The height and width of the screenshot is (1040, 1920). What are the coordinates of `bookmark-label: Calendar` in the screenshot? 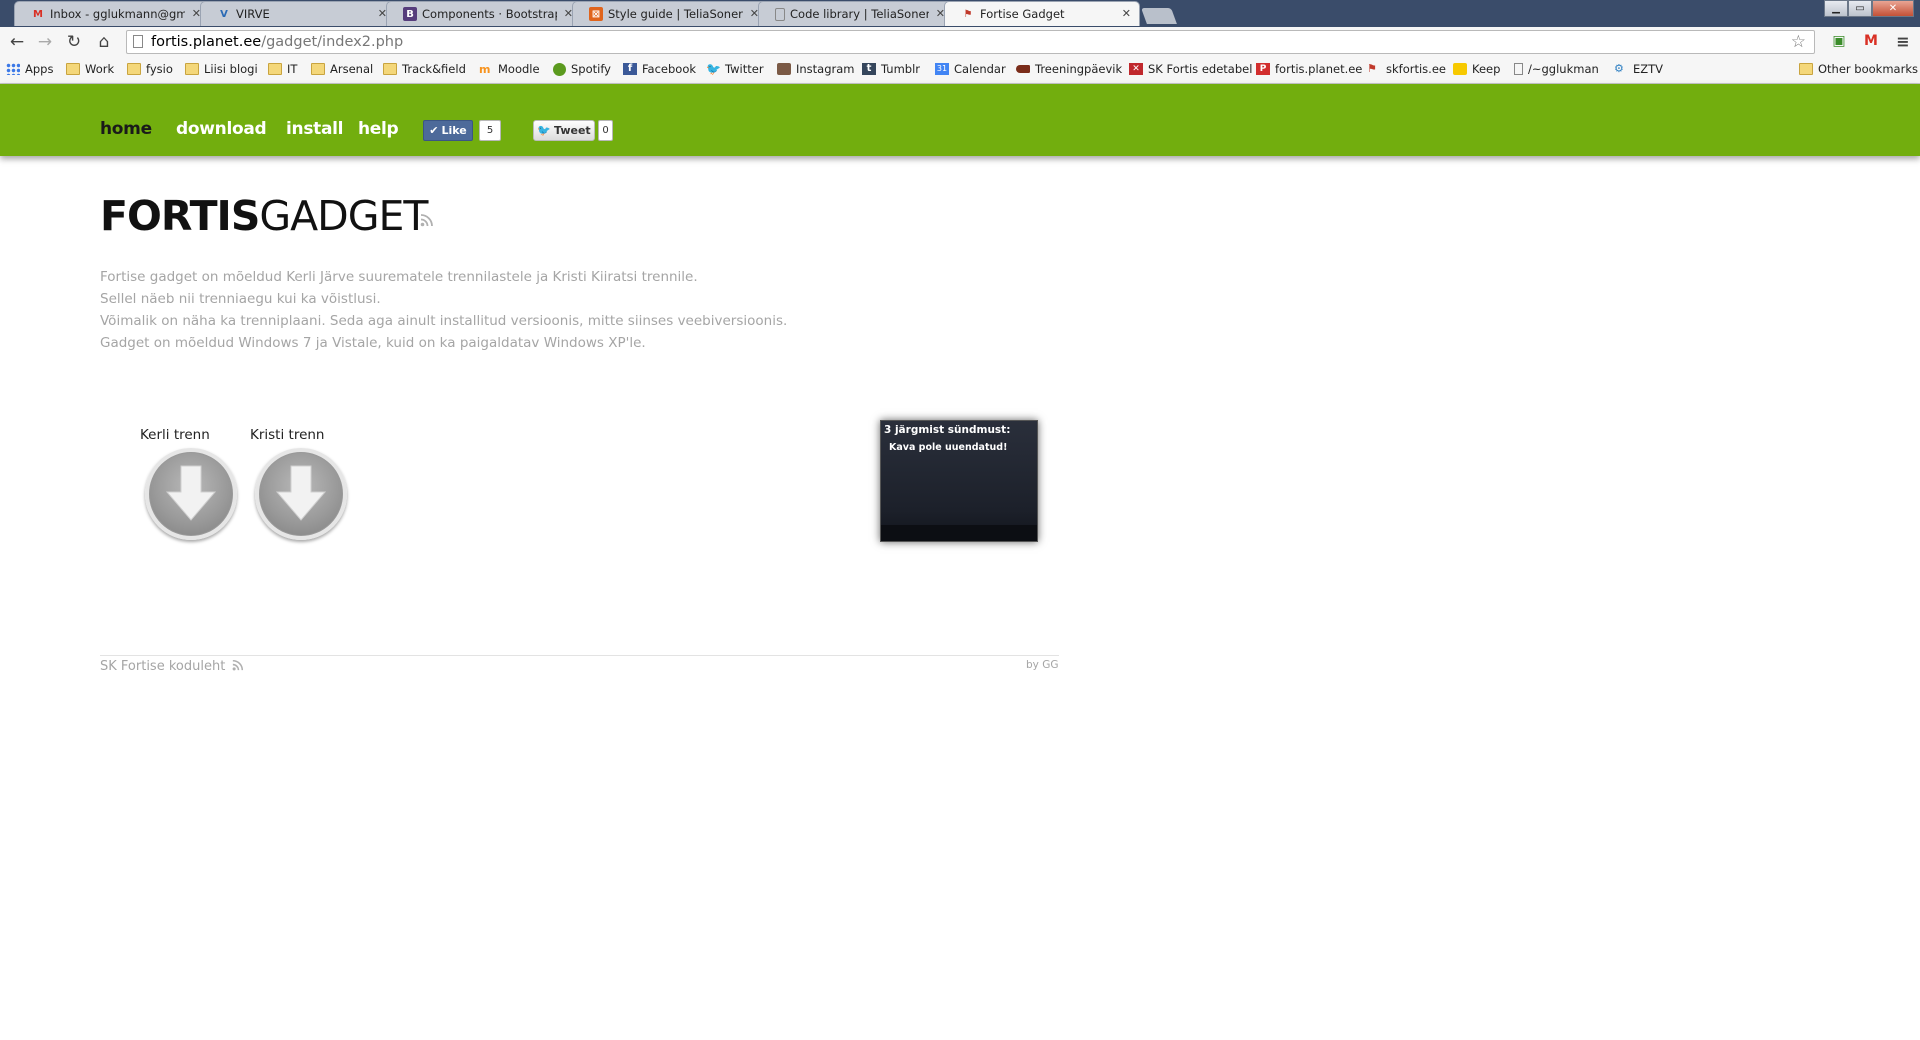 It's located at (980, 69).